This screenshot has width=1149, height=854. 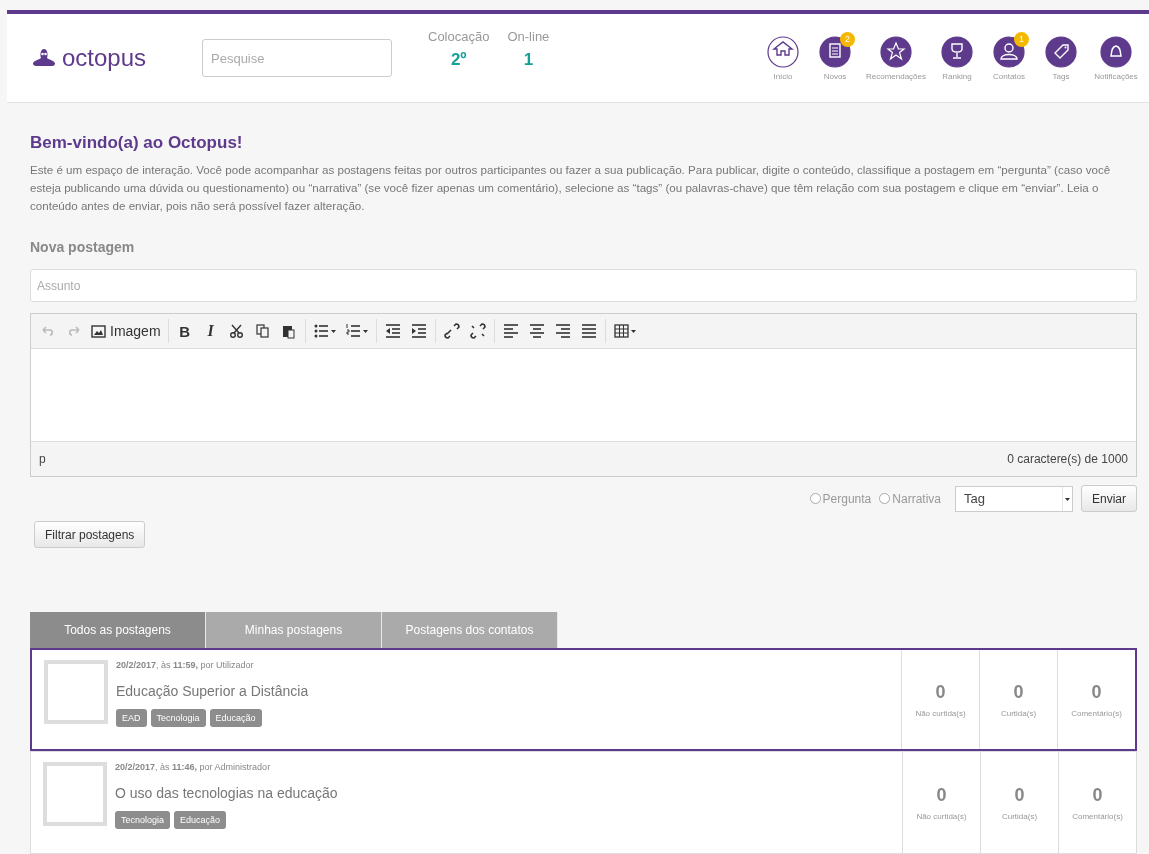 I want to click on count-badge: 1, so click(x=1021, y=39).